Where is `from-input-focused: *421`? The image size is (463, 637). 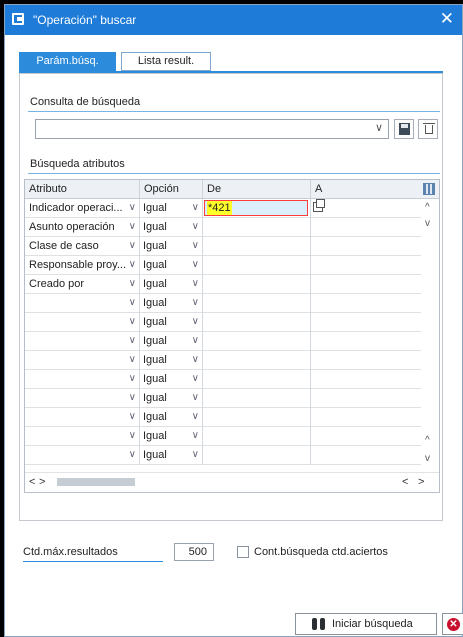
from-input-focused: *421 is located at coordinates (256, 208).